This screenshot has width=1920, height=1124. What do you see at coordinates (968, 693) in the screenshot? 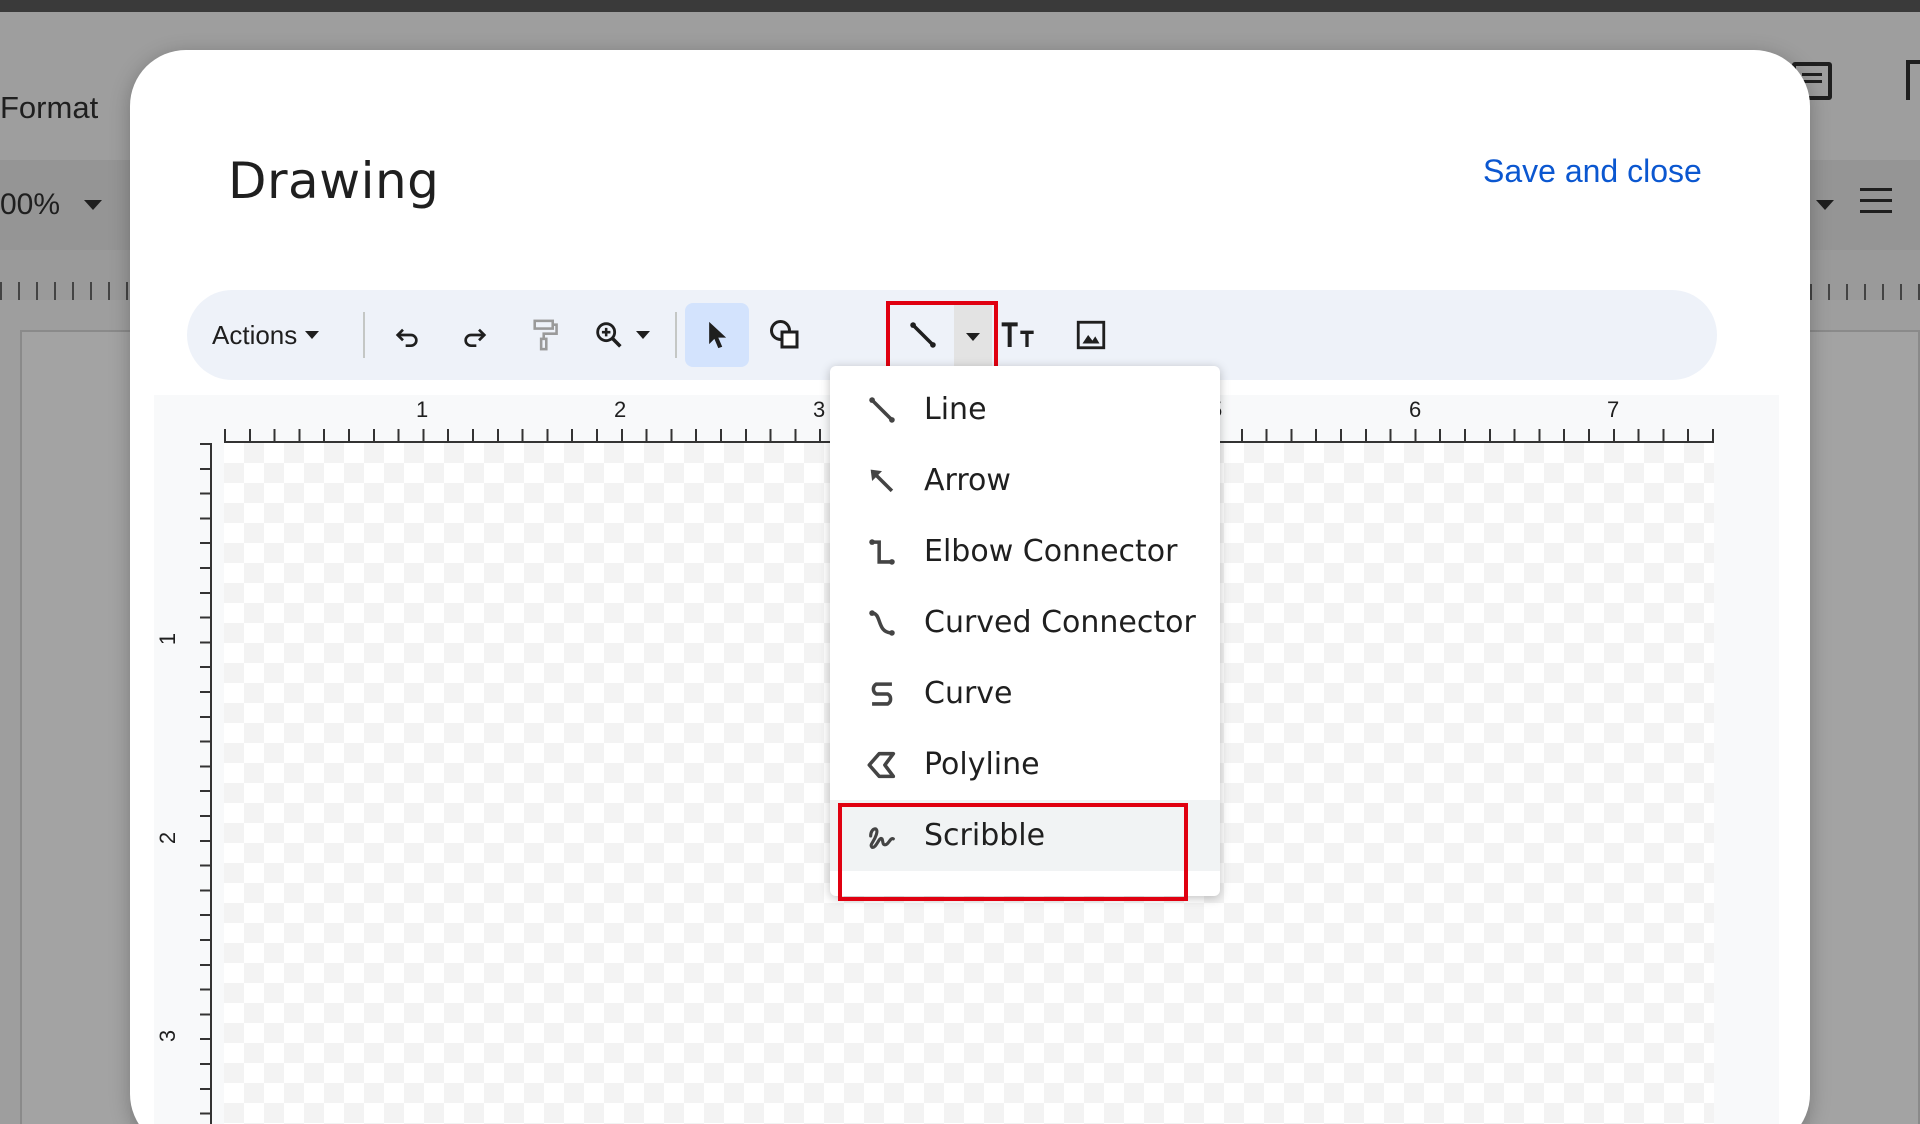
I see `menu-item-label: Curve` at bounding box center [968, 693].